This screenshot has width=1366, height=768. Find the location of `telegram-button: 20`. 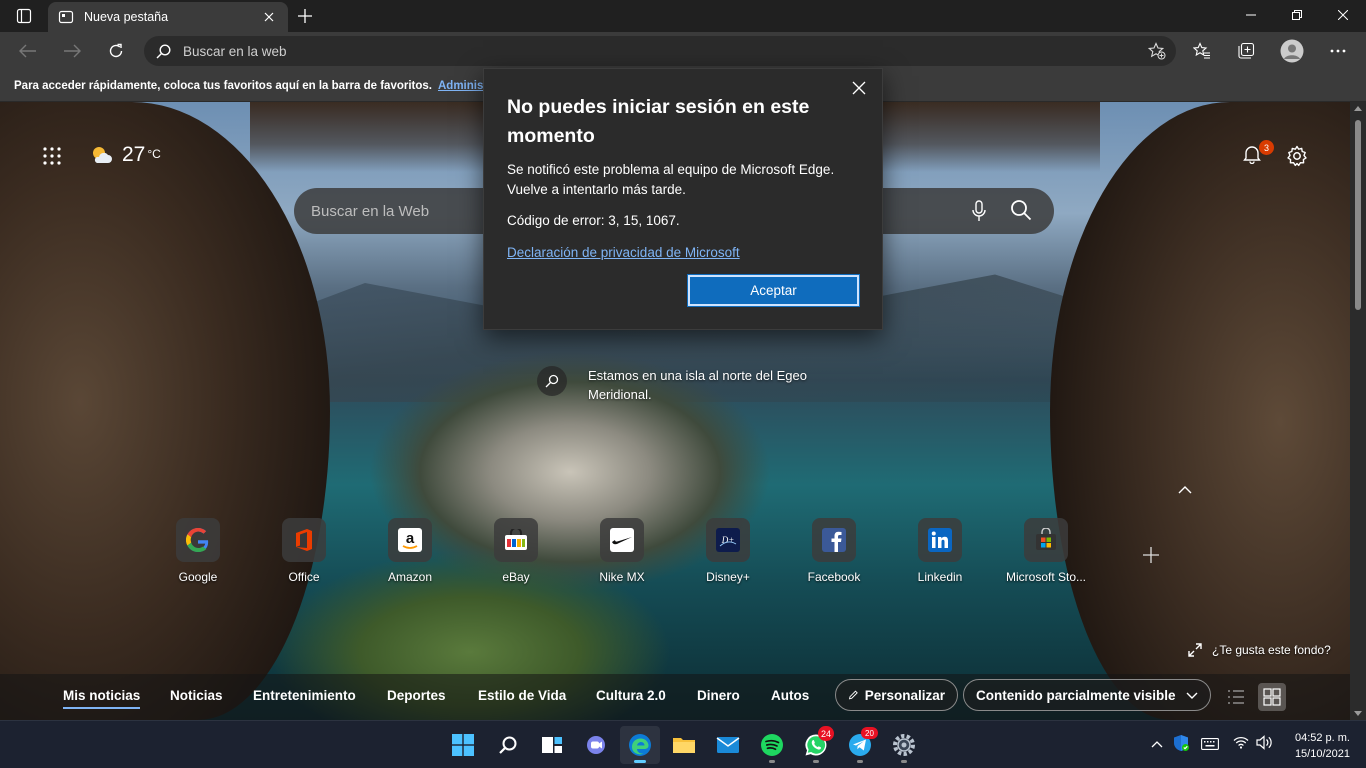

telegram-button: 20 is located at coordinates (860, 745).